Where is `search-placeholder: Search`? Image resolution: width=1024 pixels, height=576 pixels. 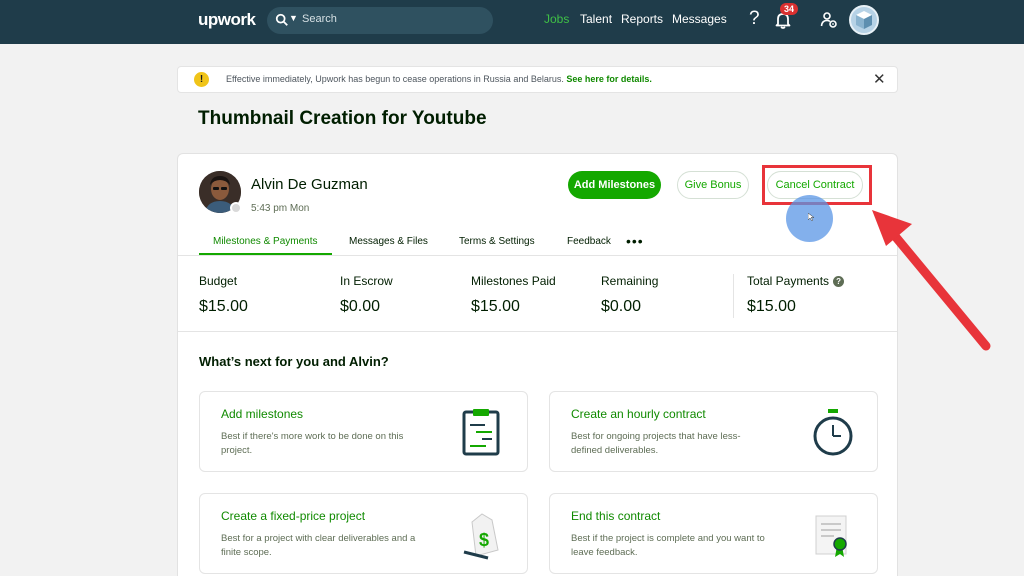 search-placeholder: Search is located at coordinates (319, 19).